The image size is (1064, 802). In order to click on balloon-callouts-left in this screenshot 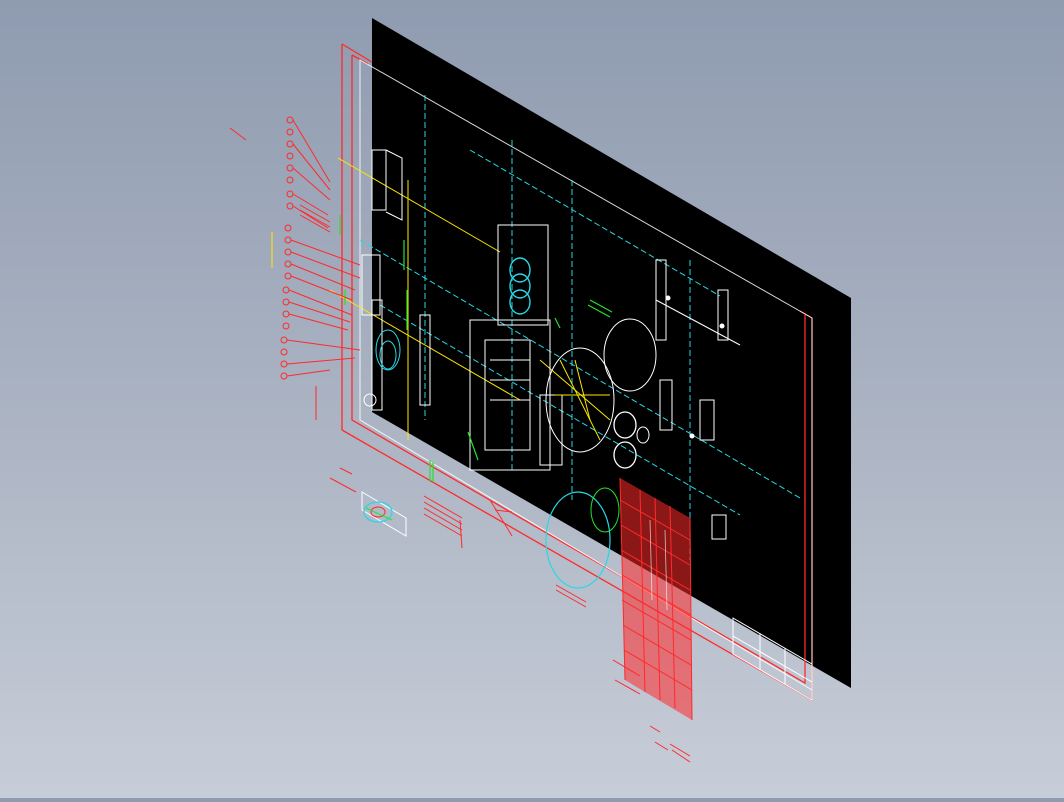, I will do `click(295, 268)`.